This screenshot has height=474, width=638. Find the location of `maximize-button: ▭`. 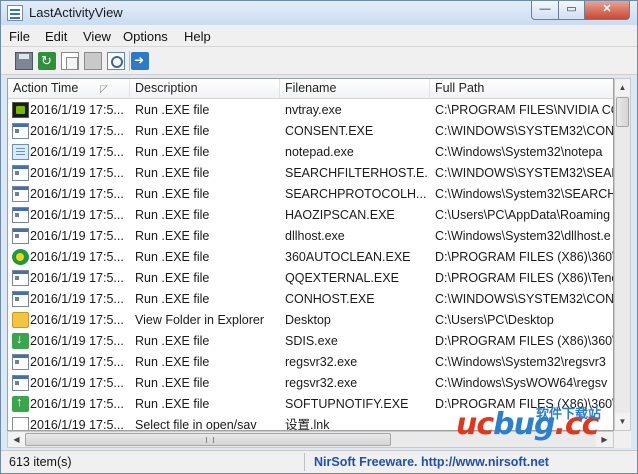

maximize-button: ▭ is located at coordinates (571, 10).